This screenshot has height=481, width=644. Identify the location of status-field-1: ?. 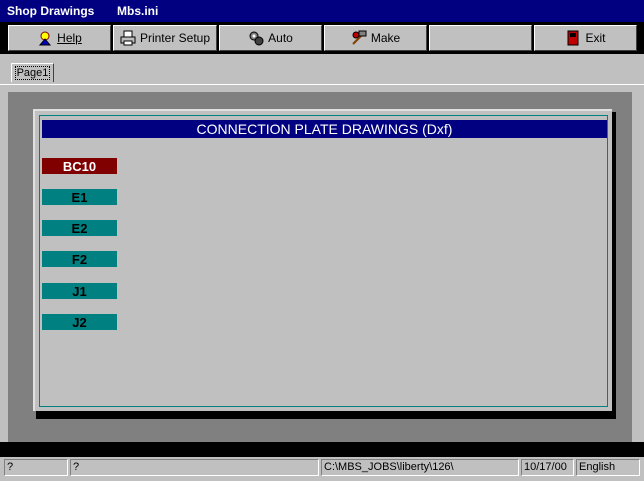
(36, 467).